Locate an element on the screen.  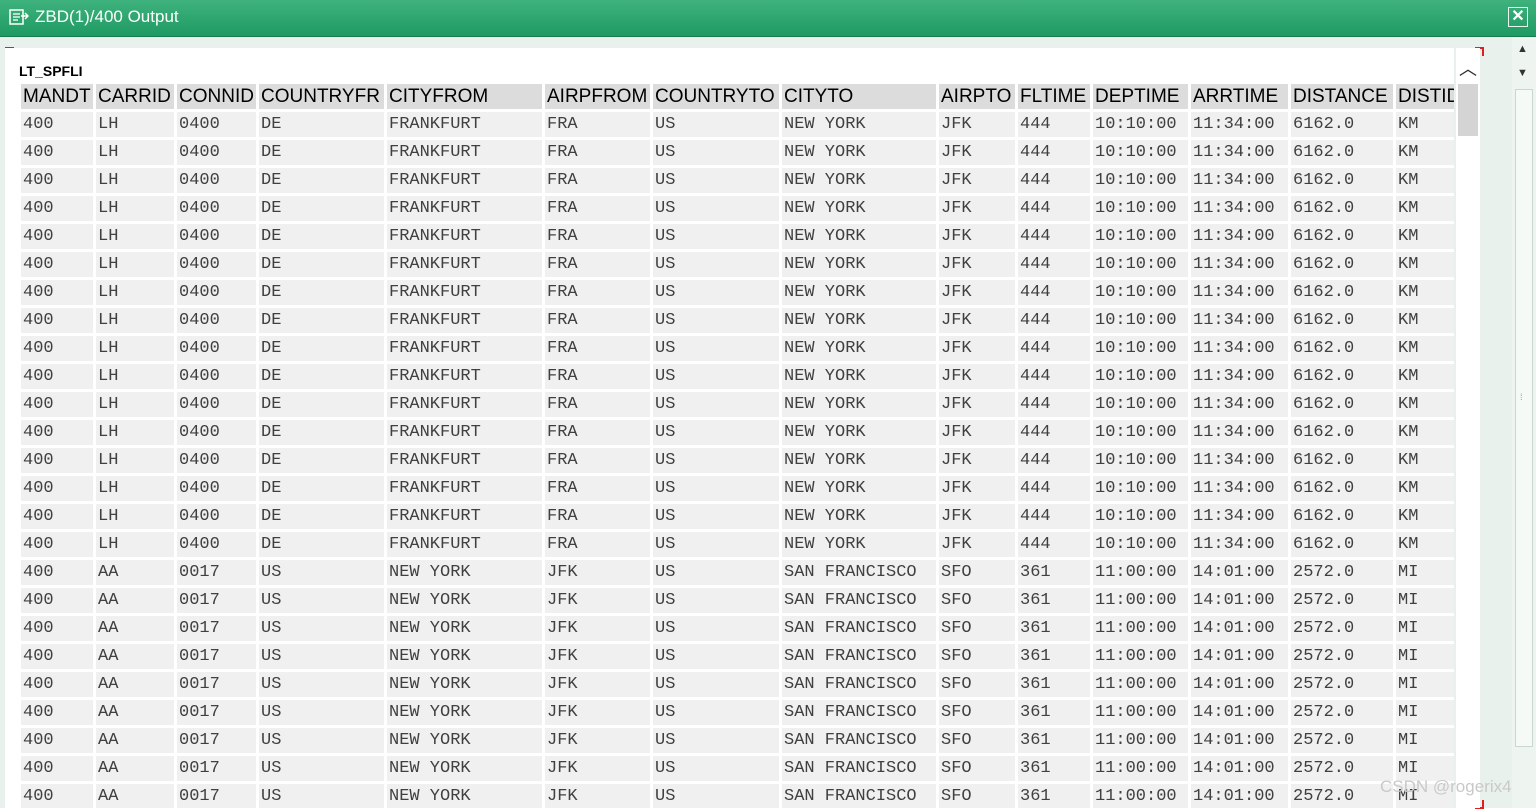
scrollbar-thumb is located at coordinates (1468, 110).